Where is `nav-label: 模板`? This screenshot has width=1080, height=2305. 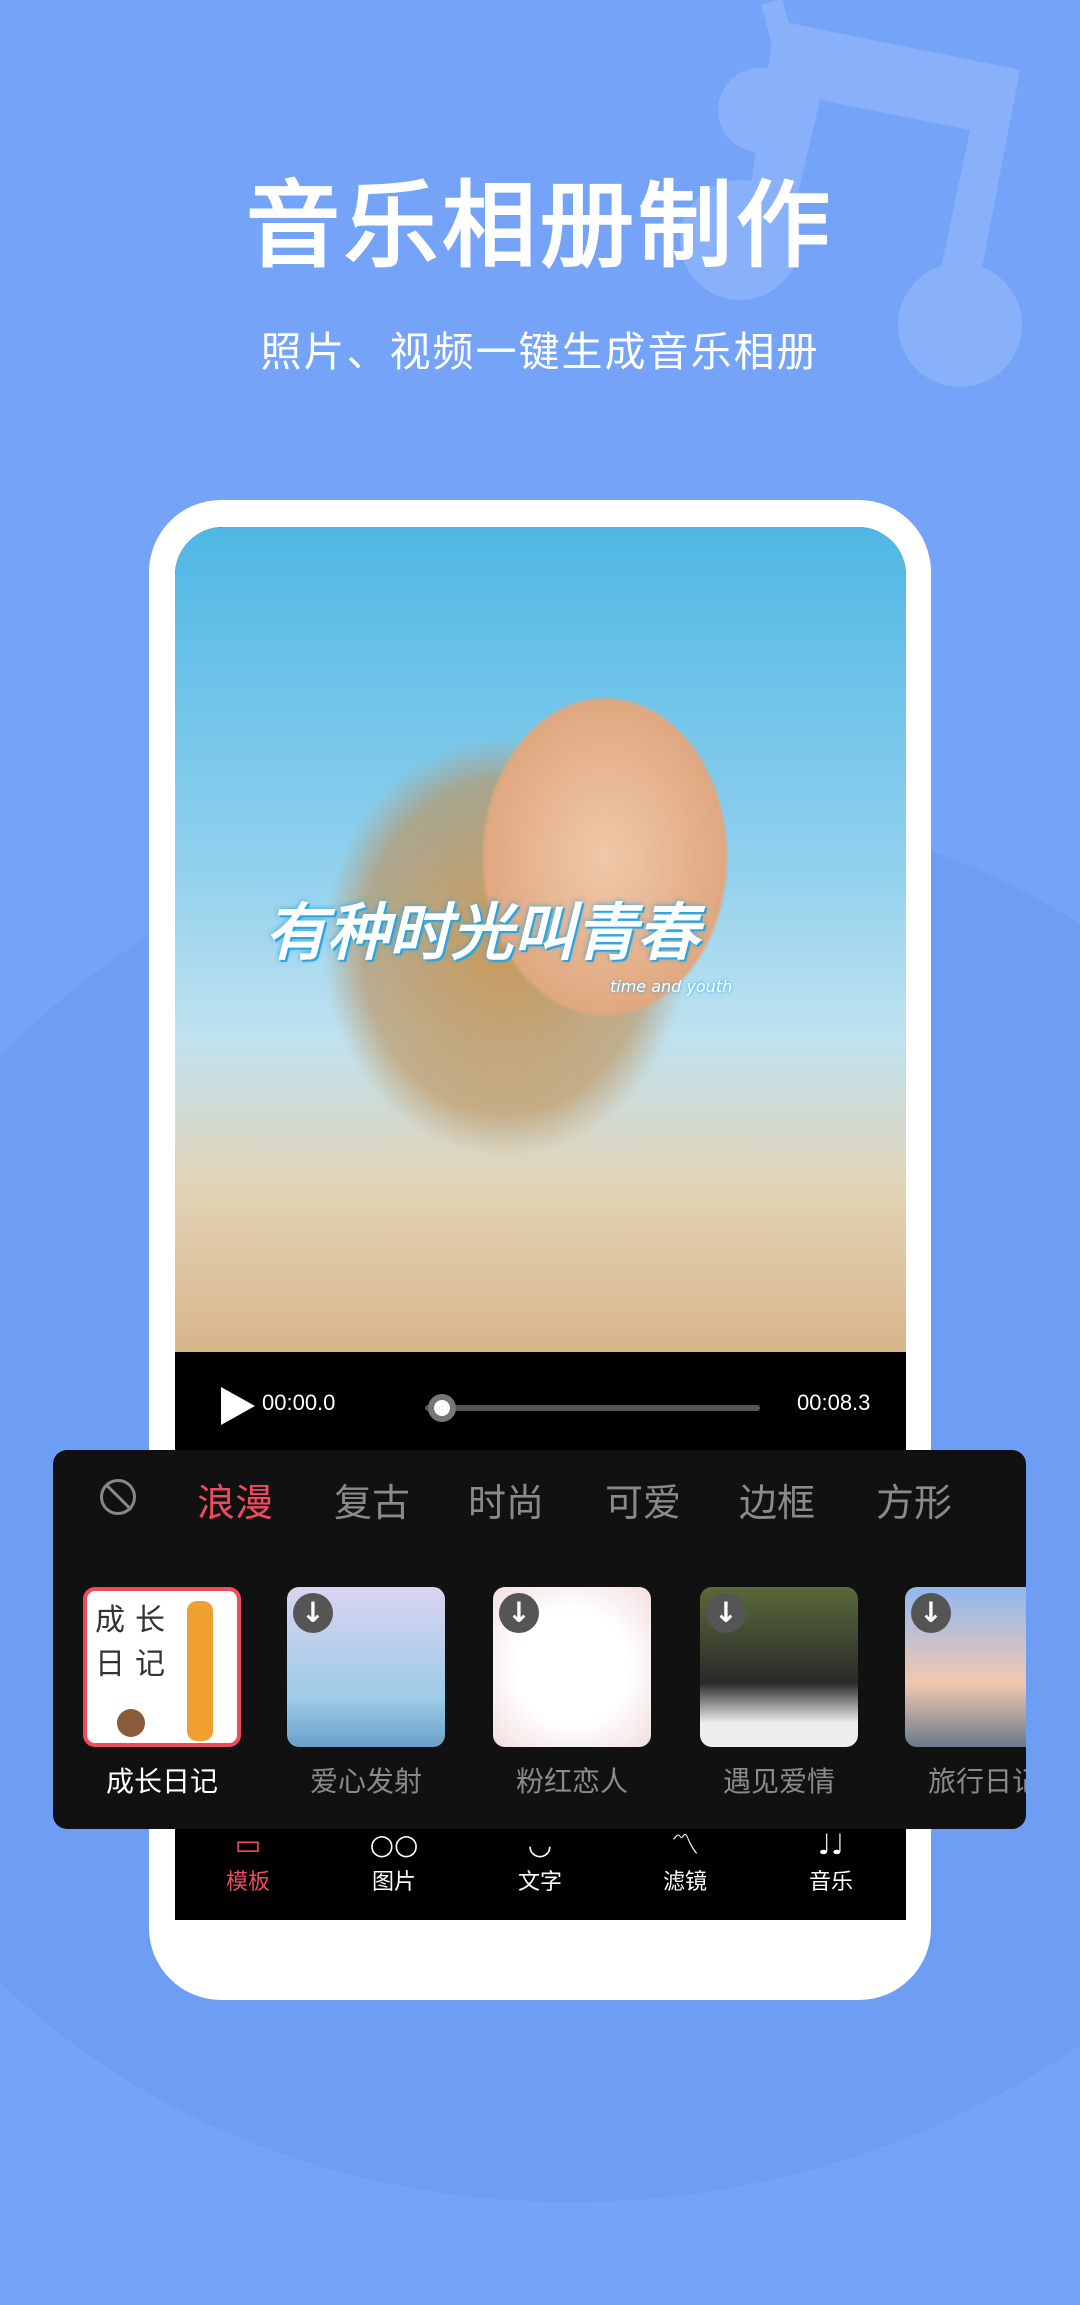 nav-label: 模板 is located at coordinates (247, 1882).